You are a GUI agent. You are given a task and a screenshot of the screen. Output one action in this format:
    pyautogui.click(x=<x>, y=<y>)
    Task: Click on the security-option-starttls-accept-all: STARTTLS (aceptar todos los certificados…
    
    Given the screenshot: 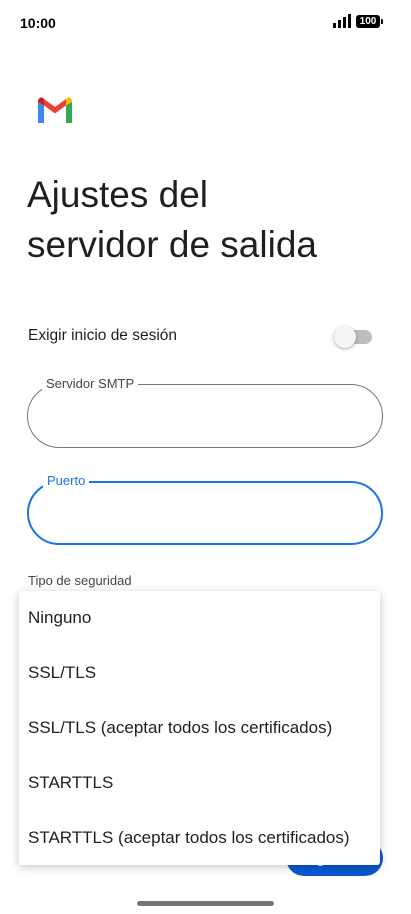 What is the action you would take?
    pyautogui.click(x=199, y=838)
    